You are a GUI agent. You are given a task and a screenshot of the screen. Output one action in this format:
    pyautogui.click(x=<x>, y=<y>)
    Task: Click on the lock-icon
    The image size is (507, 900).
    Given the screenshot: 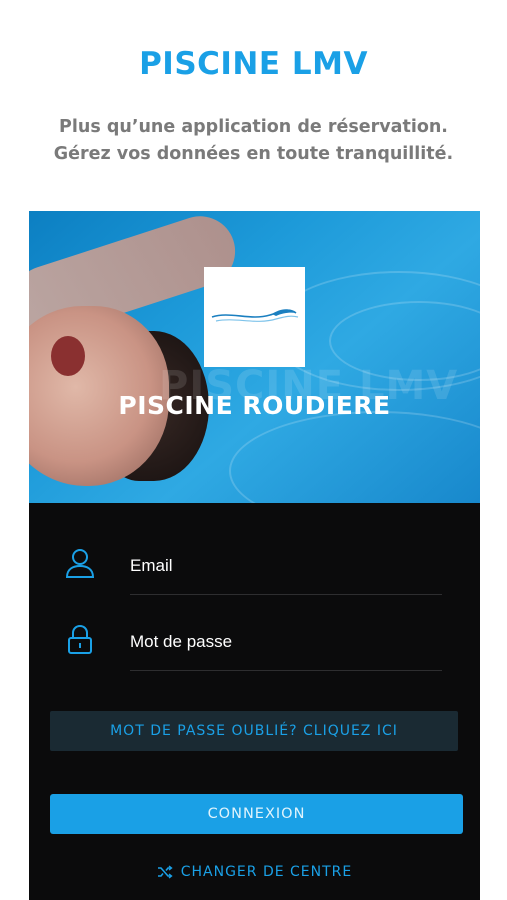 What is the action you would take?
    pyautogui.click(x=80, y=639)
    